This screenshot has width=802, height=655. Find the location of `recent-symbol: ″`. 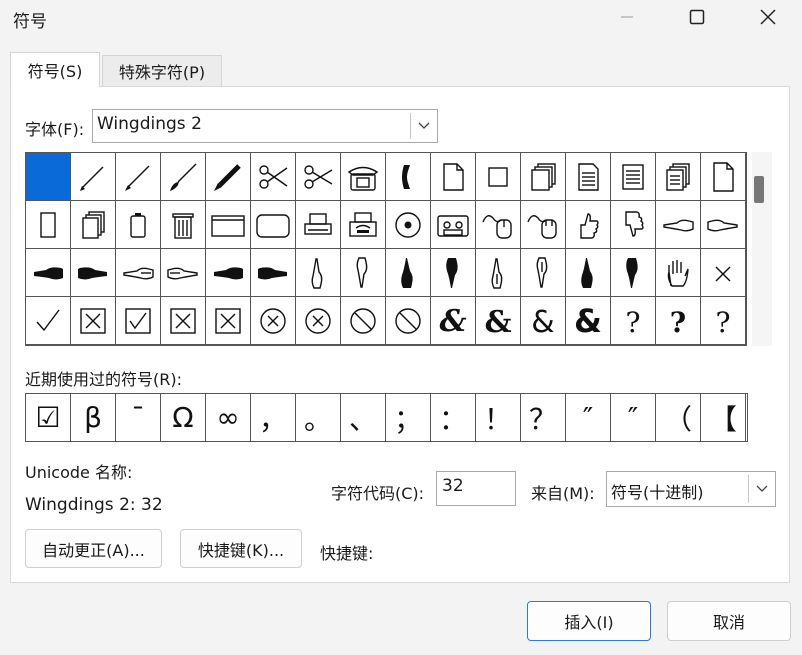

recent-symbol: ″ is located at coordinates (588, 417).